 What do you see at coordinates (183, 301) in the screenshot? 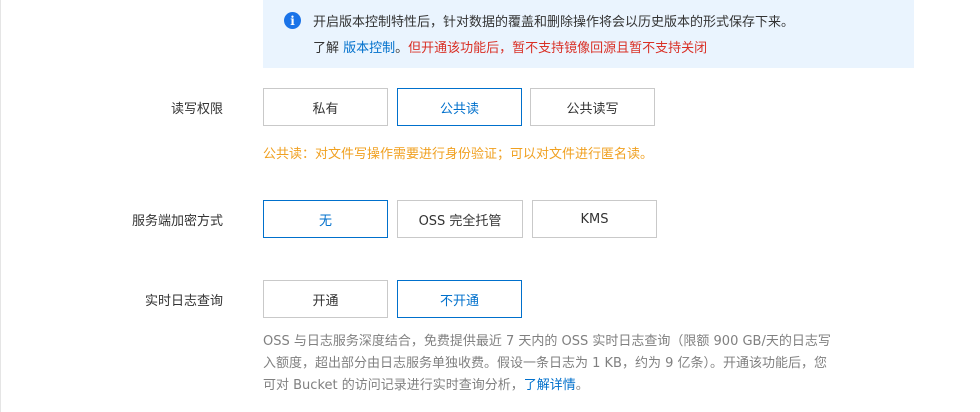
I see `realtime-log-label: 实时日志查询` at bounding box center [183, 301].